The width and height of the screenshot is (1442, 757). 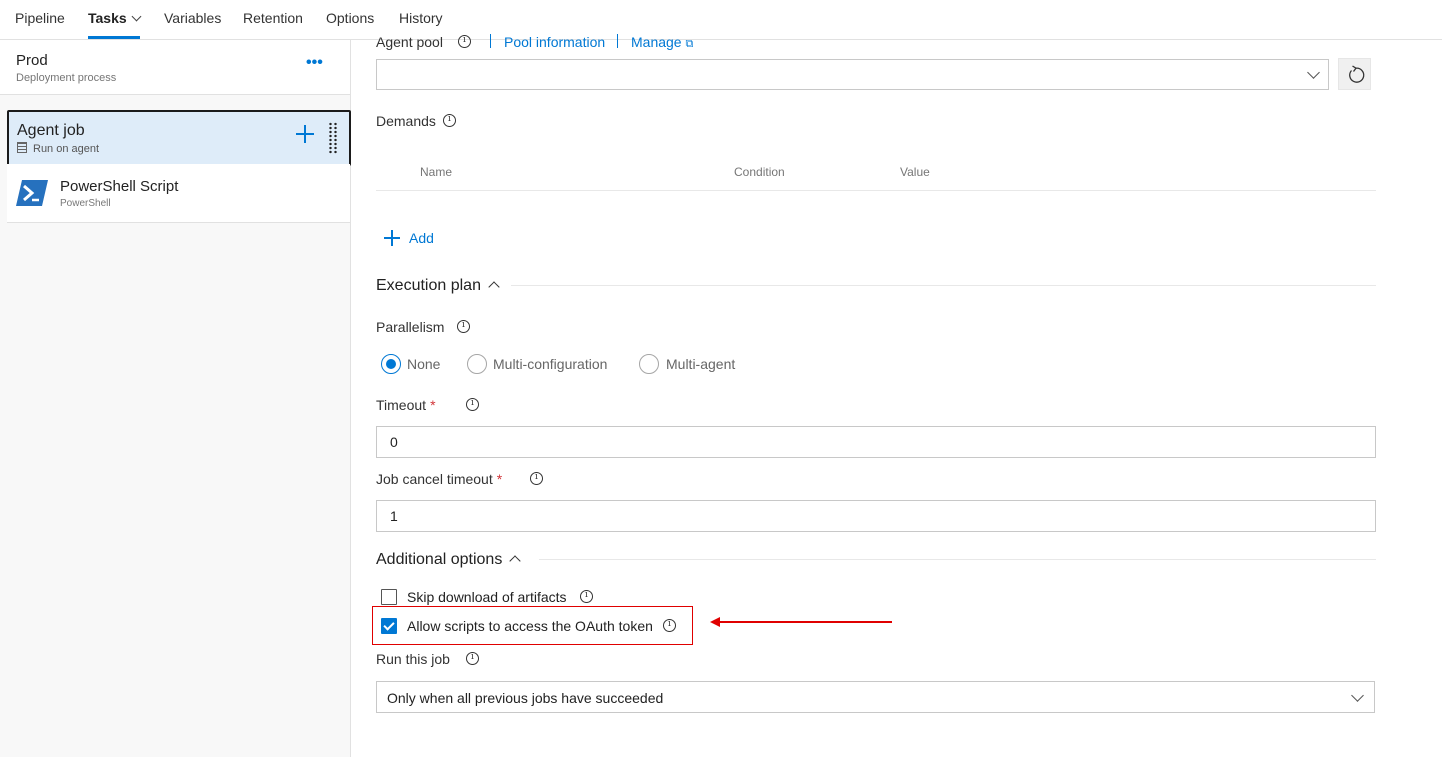 What do you see at coordinates (392, 238) in the screenshot?
I see `plus-icon` at bounding box center [392, 238].